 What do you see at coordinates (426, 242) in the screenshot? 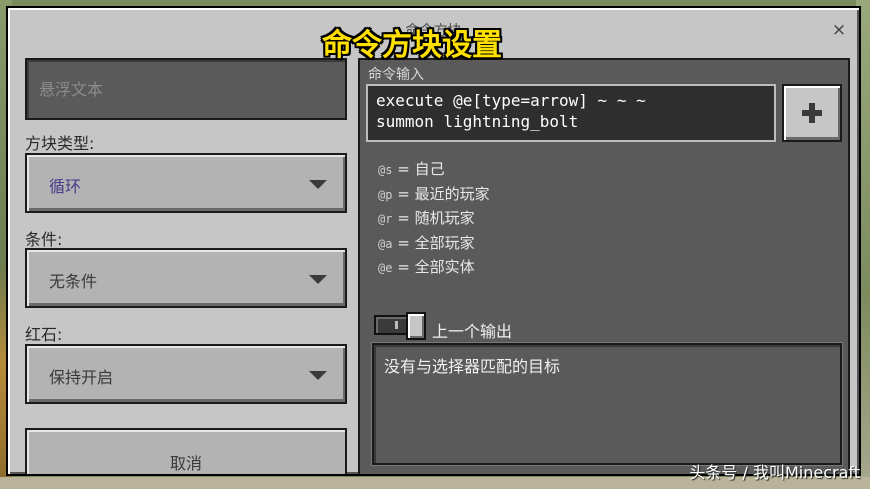
I see `selector-item: @a = 全部玩家` at bounding box center [426, 242].